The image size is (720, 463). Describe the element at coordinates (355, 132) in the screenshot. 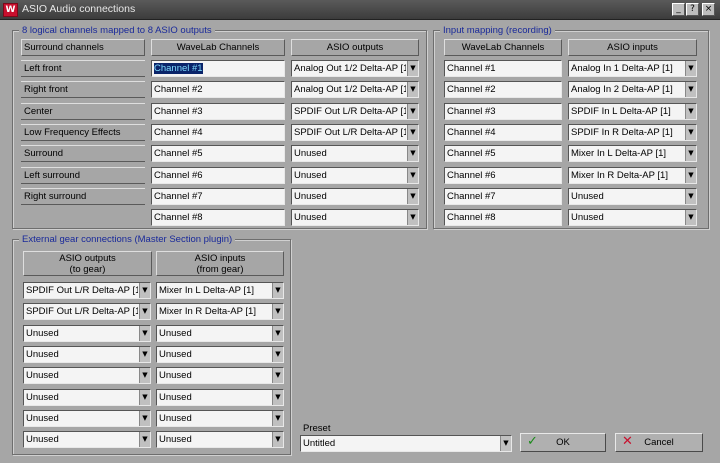

I see `asio-output-combo: SPDIF Out L/R Delta-AP [1] 4▼` at that location.